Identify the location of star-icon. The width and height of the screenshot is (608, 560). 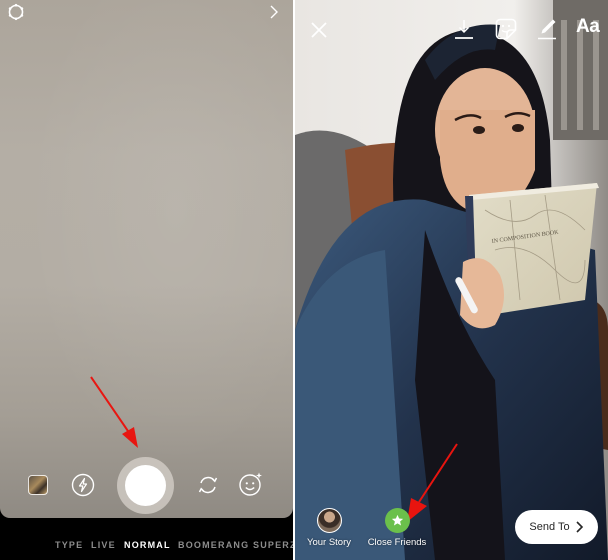
(397, 520).